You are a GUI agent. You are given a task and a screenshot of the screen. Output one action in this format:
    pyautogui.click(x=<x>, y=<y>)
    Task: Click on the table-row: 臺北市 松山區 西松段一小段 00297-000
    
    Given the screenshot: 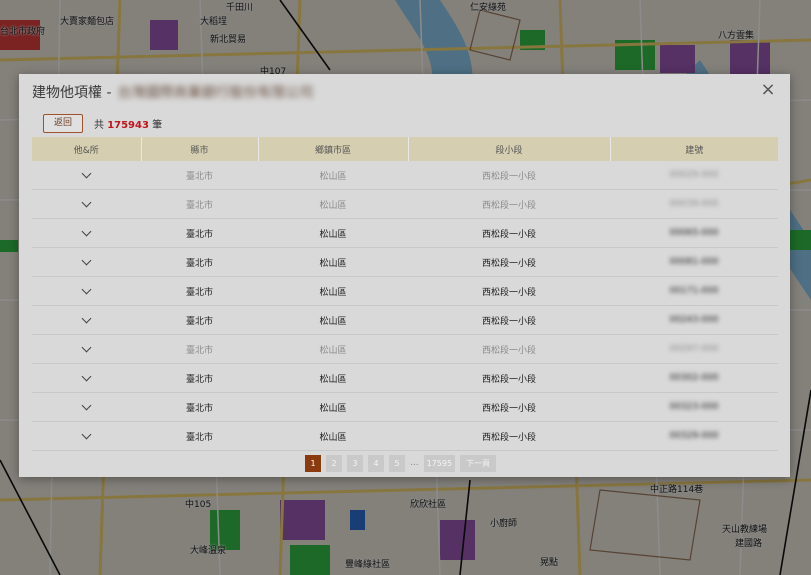 What is the action you would take?
    pyautogui.click(x=405, y=349)
    